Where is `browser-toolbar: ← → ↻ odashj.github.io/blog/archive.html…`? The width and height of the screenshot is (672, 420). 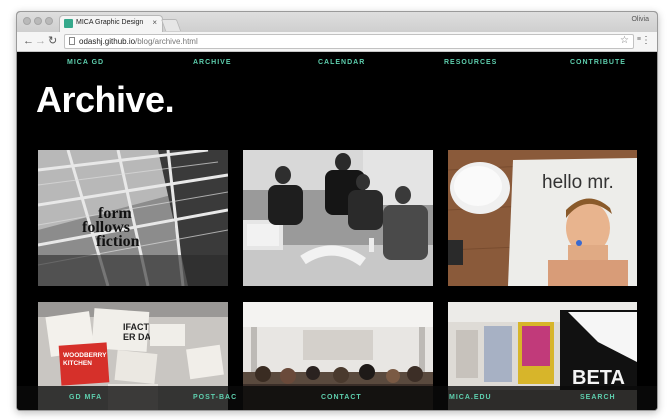
browser-toolbar: ← → ↻ odashj.github.io/blog/archive.html… is located at coordinates (337, 42).